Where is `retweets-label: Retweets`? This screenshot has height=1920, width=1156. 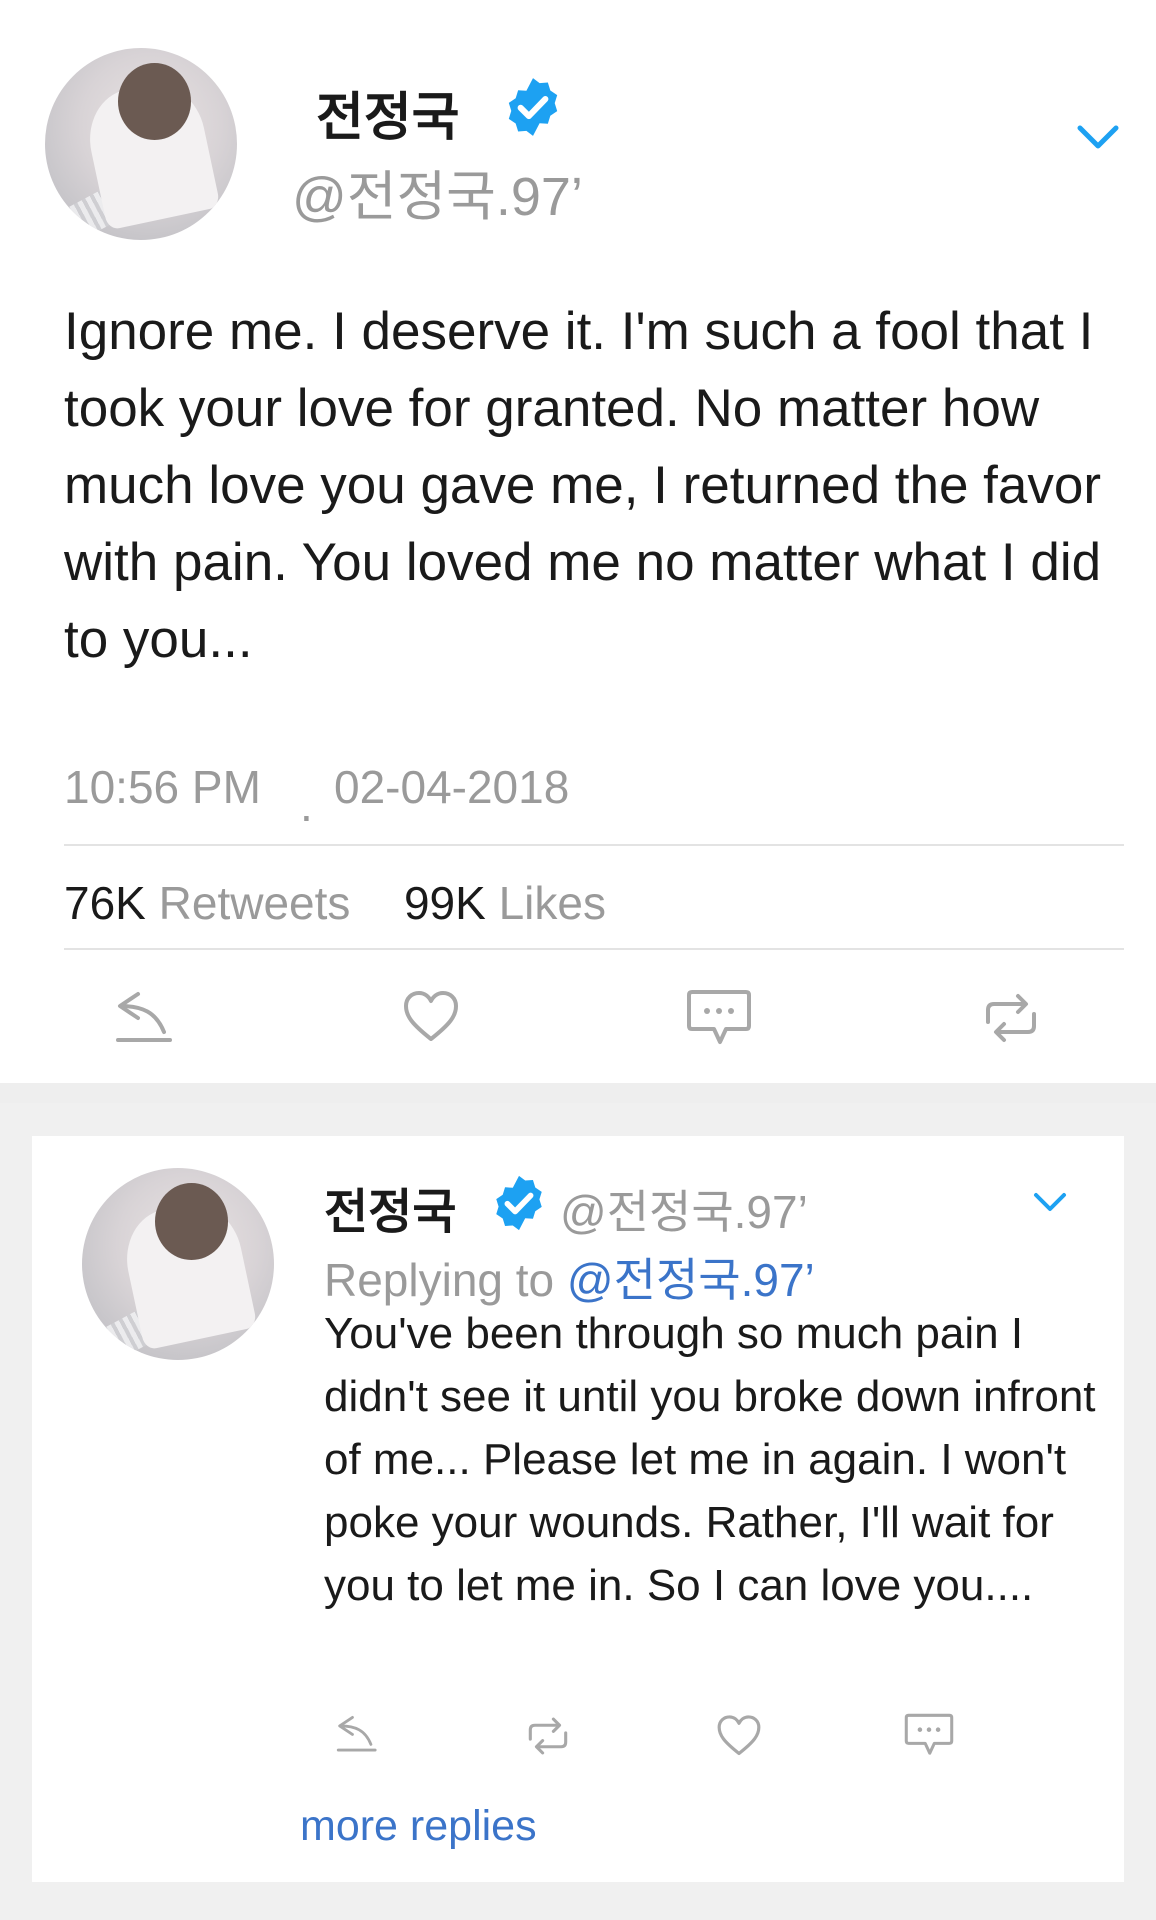
retweets-label: Retweets is located at coordinates (255, 903).